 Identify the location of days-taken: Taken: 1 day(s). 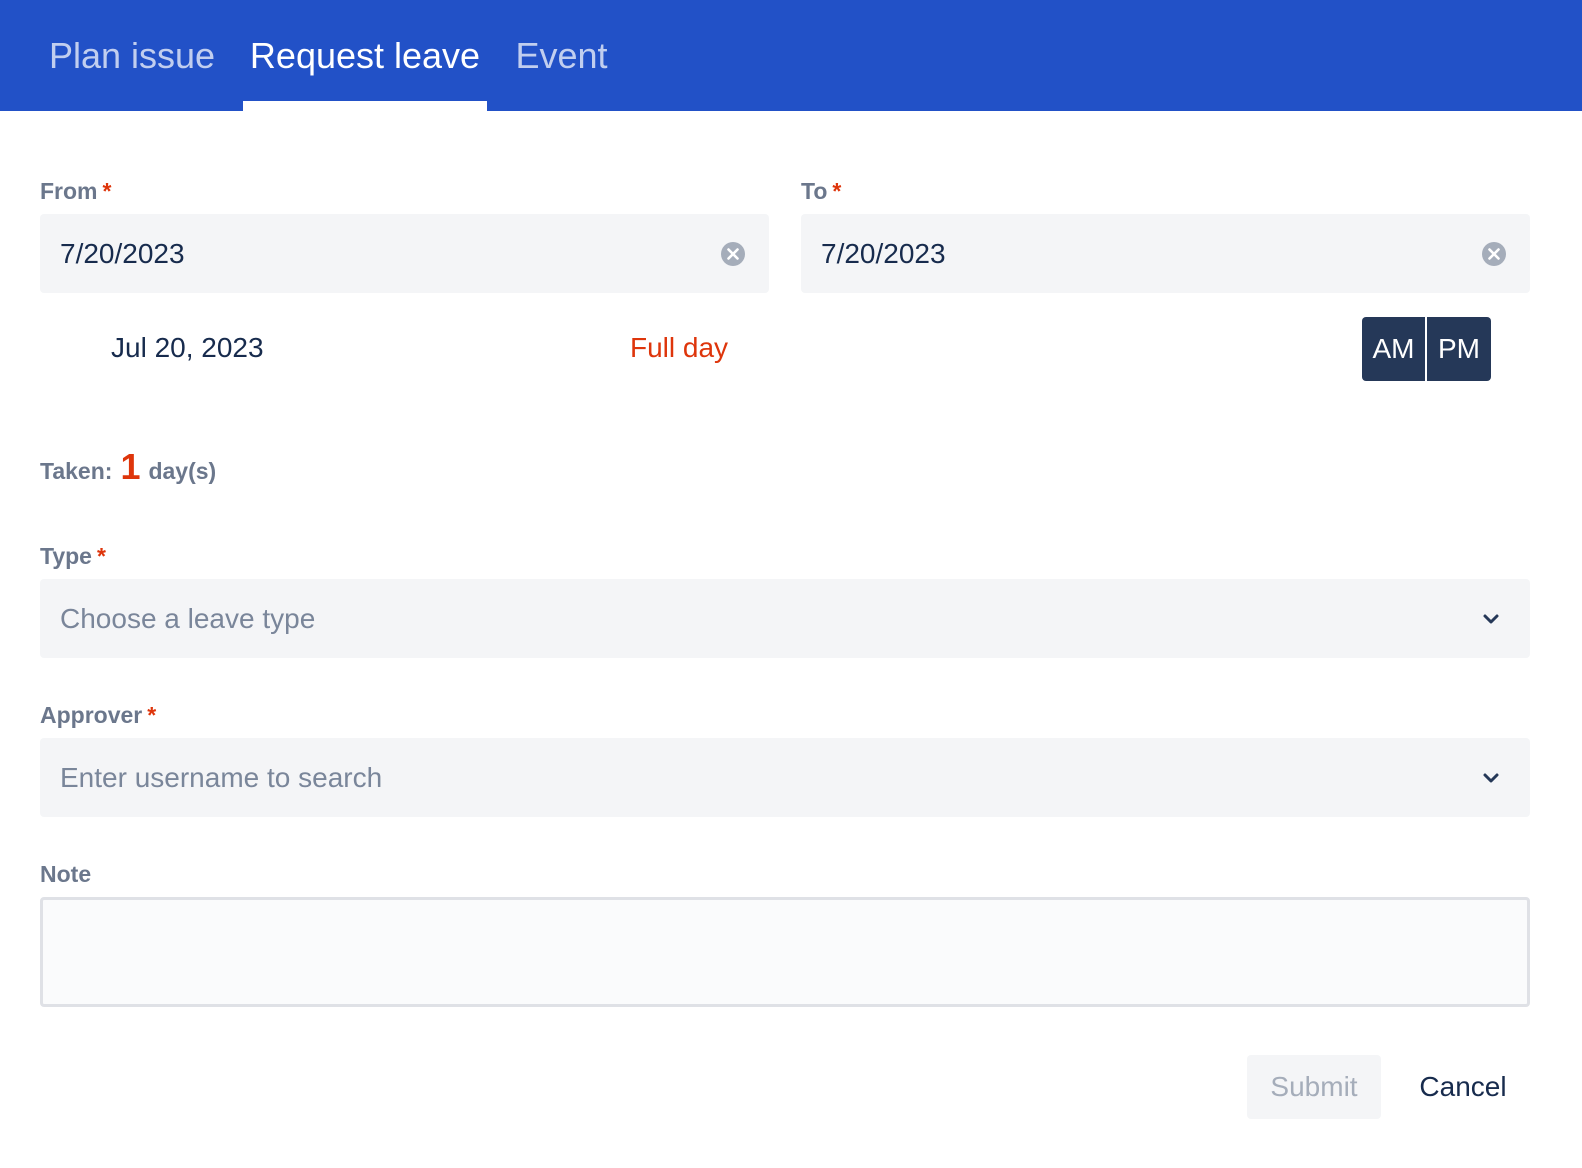
(128, 466).